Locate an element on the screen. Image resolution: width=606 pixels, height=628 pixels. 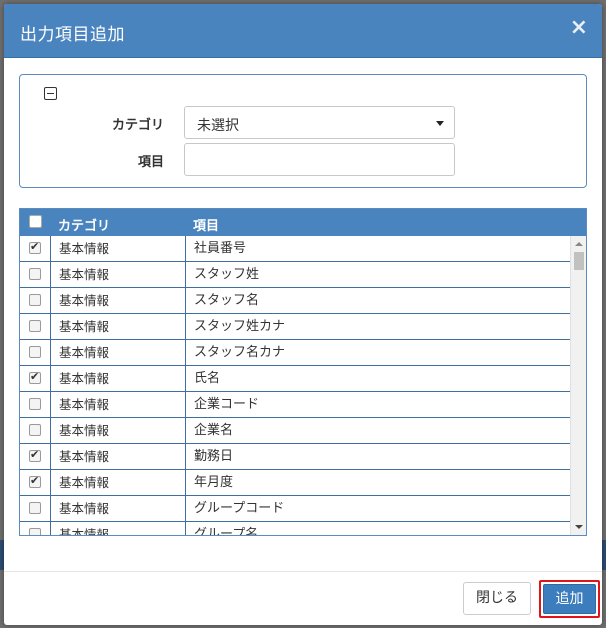
dialog-title: 出力項目追加 is located at coordinates (72, 35).